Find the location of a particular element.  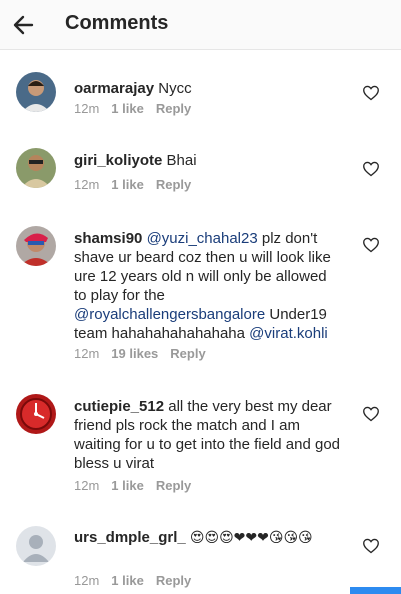

comment-emoji-text: 😍😍😍❤❤❤😘😘😘 is located at coordinates (251, 538).